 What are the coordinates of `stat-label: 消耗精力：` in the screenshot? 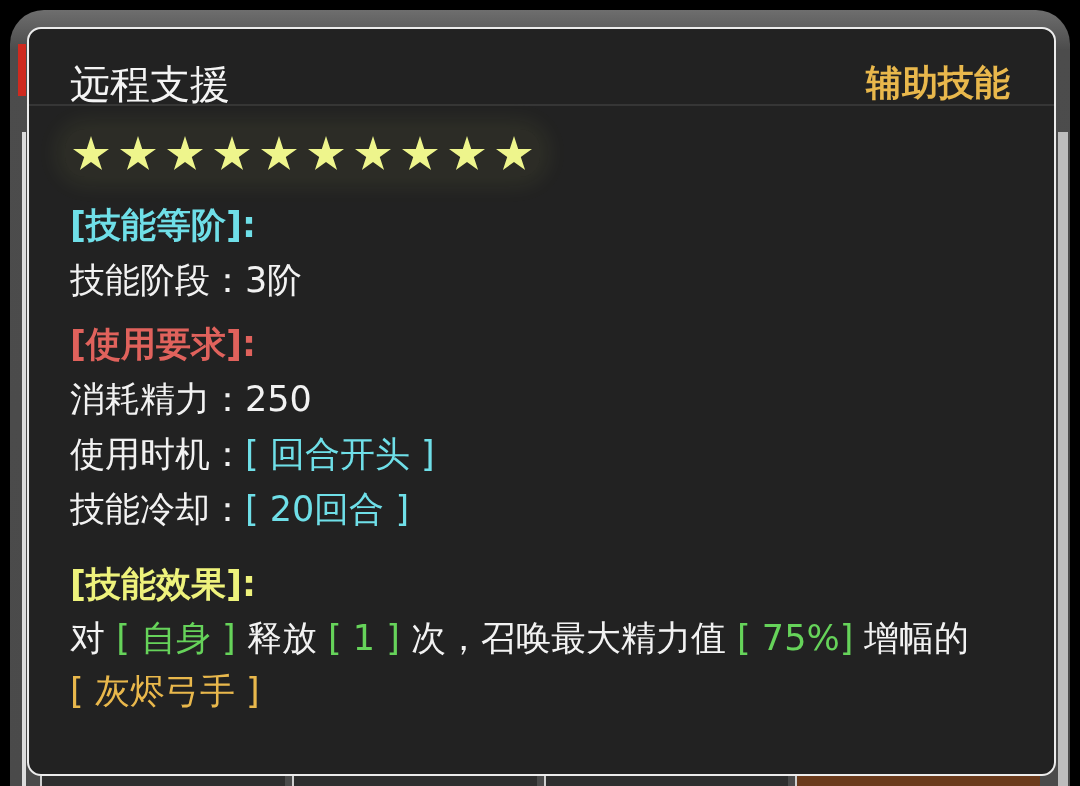 It's located at (157, 399).